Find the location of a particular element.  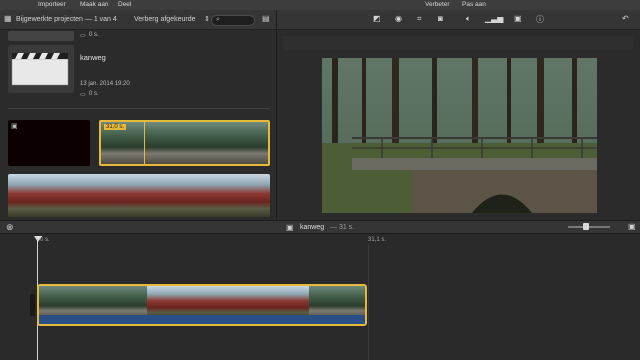

timeline-title: kanweg is located at coordinates (312, 227).